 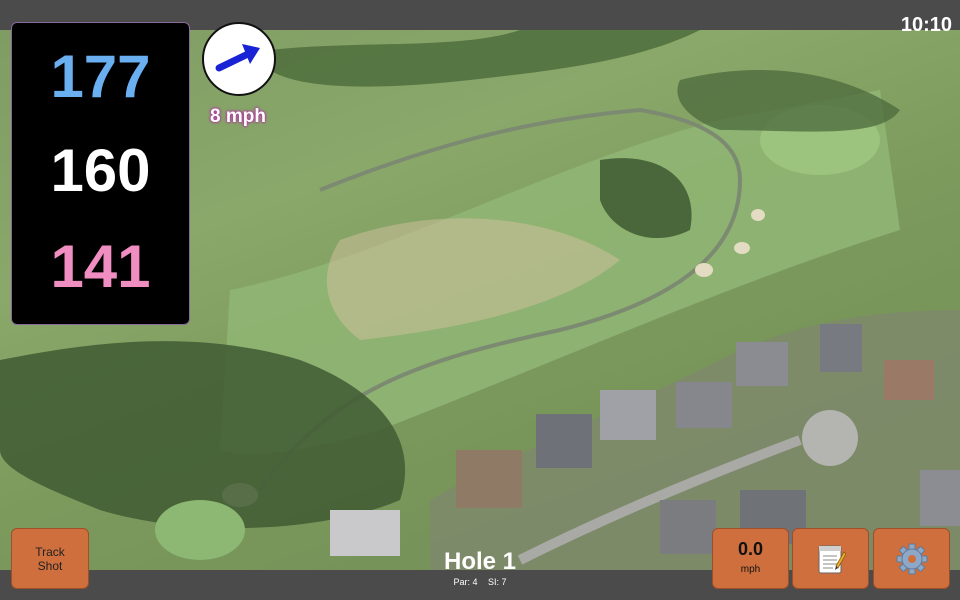 What do you see at coordinates (497, 582) in the screenshot?
I see `stroke-index-label: SI: 7` at bounding box center [497, 582].